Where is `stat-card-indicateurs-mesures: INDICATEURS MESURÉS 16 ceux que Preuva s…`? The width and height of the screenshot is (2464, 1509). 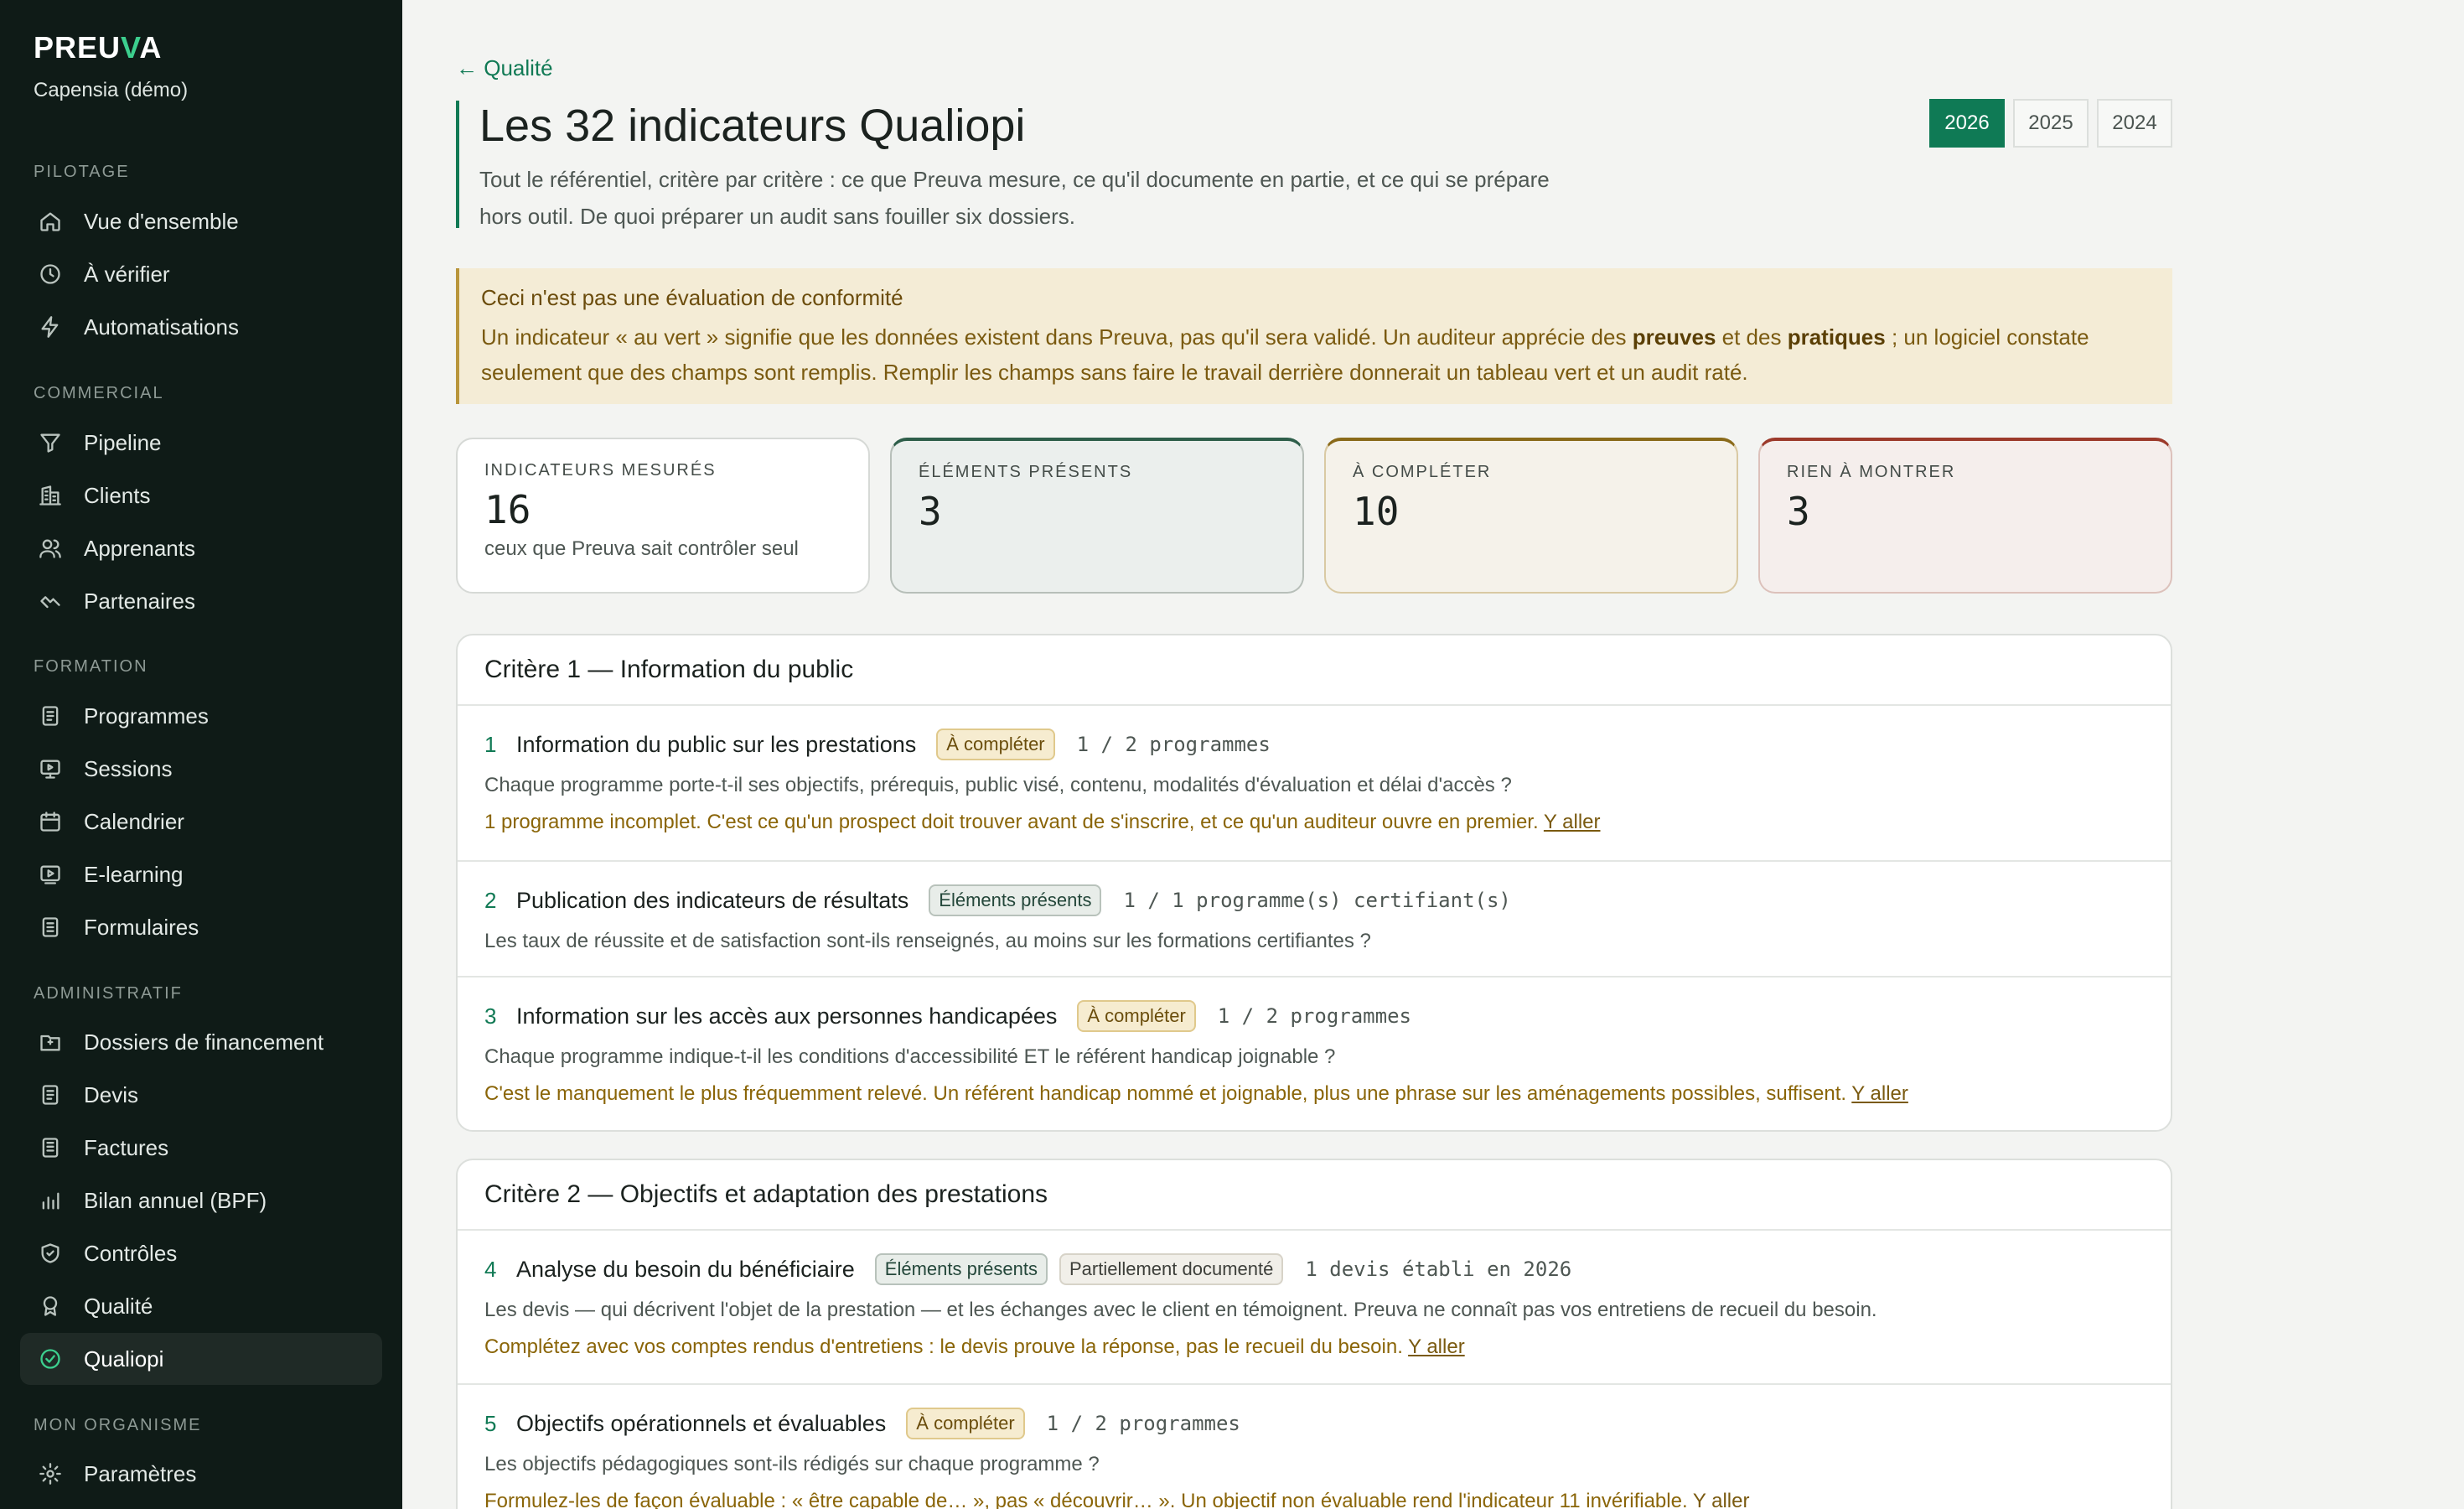 stat-card-indicateurs-mesures: INDICATEURS MESURÉS 16 ceux que Preuva s… is located at coordinates (663, 516).